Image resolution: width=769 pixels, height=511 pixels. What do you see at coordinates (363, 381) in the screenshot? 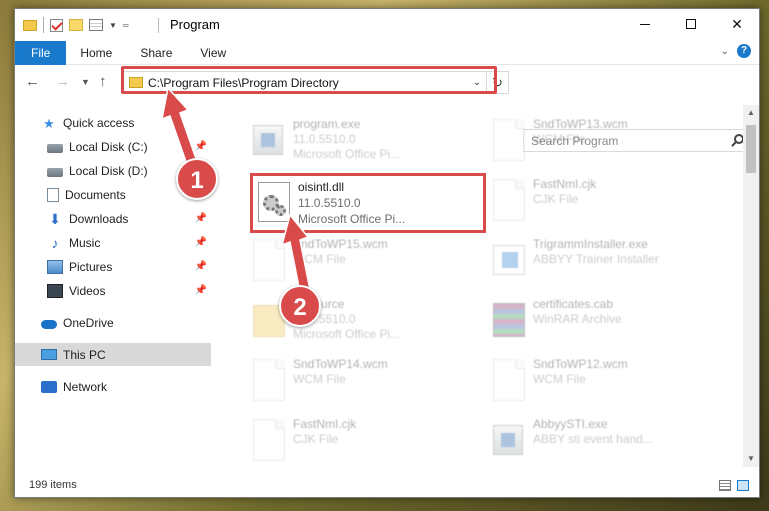
I see `file-tile: SndToWP14.wcm WCM File` at bounding box center [363, 381].